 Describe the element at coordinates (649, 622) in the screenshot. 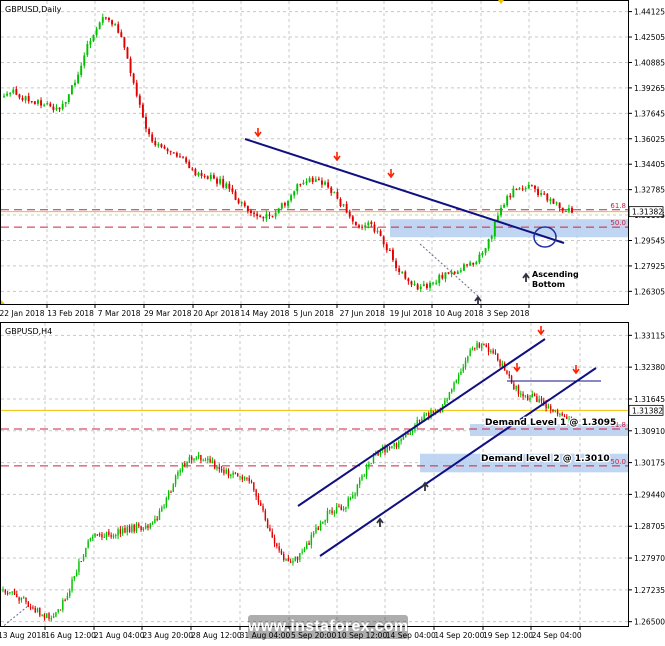

I see `y-tick-label: 1.26500` at that location.